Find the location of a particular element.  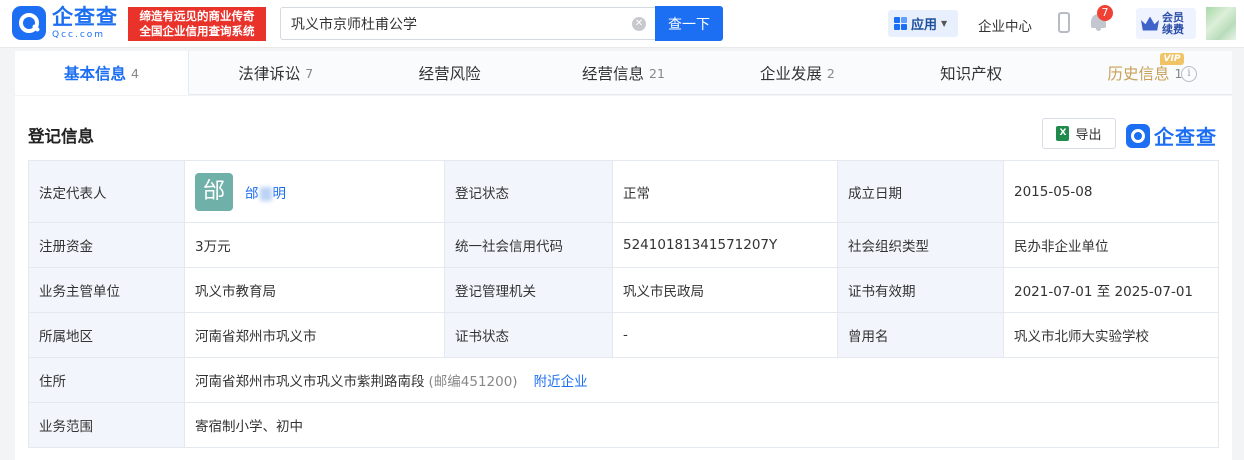

tab-legal-litigation: 法律诉讼 7 is located at coordinates (276, 73).